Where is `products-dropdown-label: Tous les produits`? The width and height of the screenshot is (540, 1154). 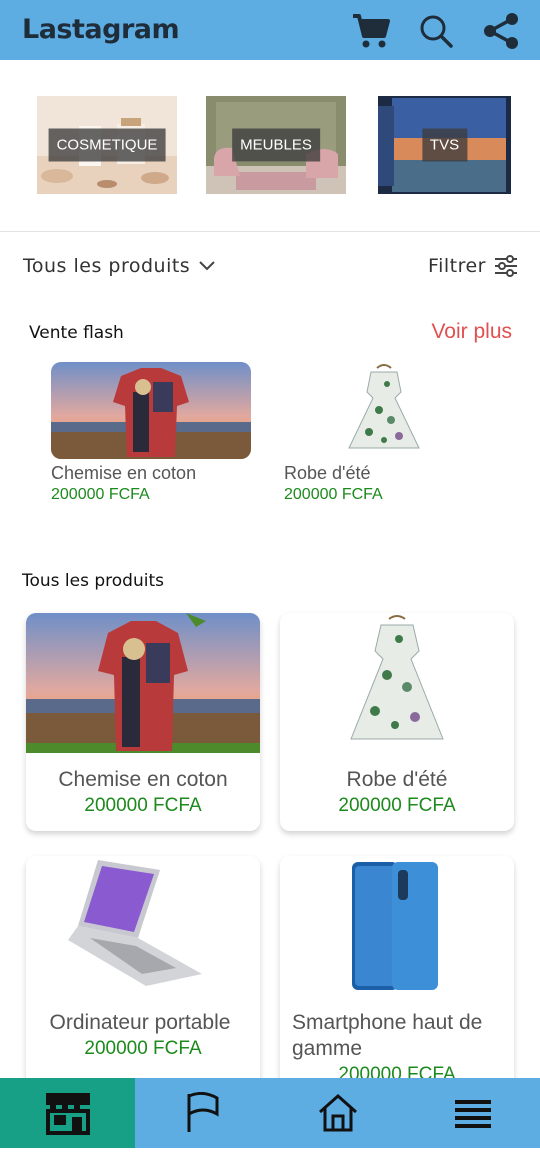 products-dropdown-label: Tous les produits is located at coordinates (107, 266).